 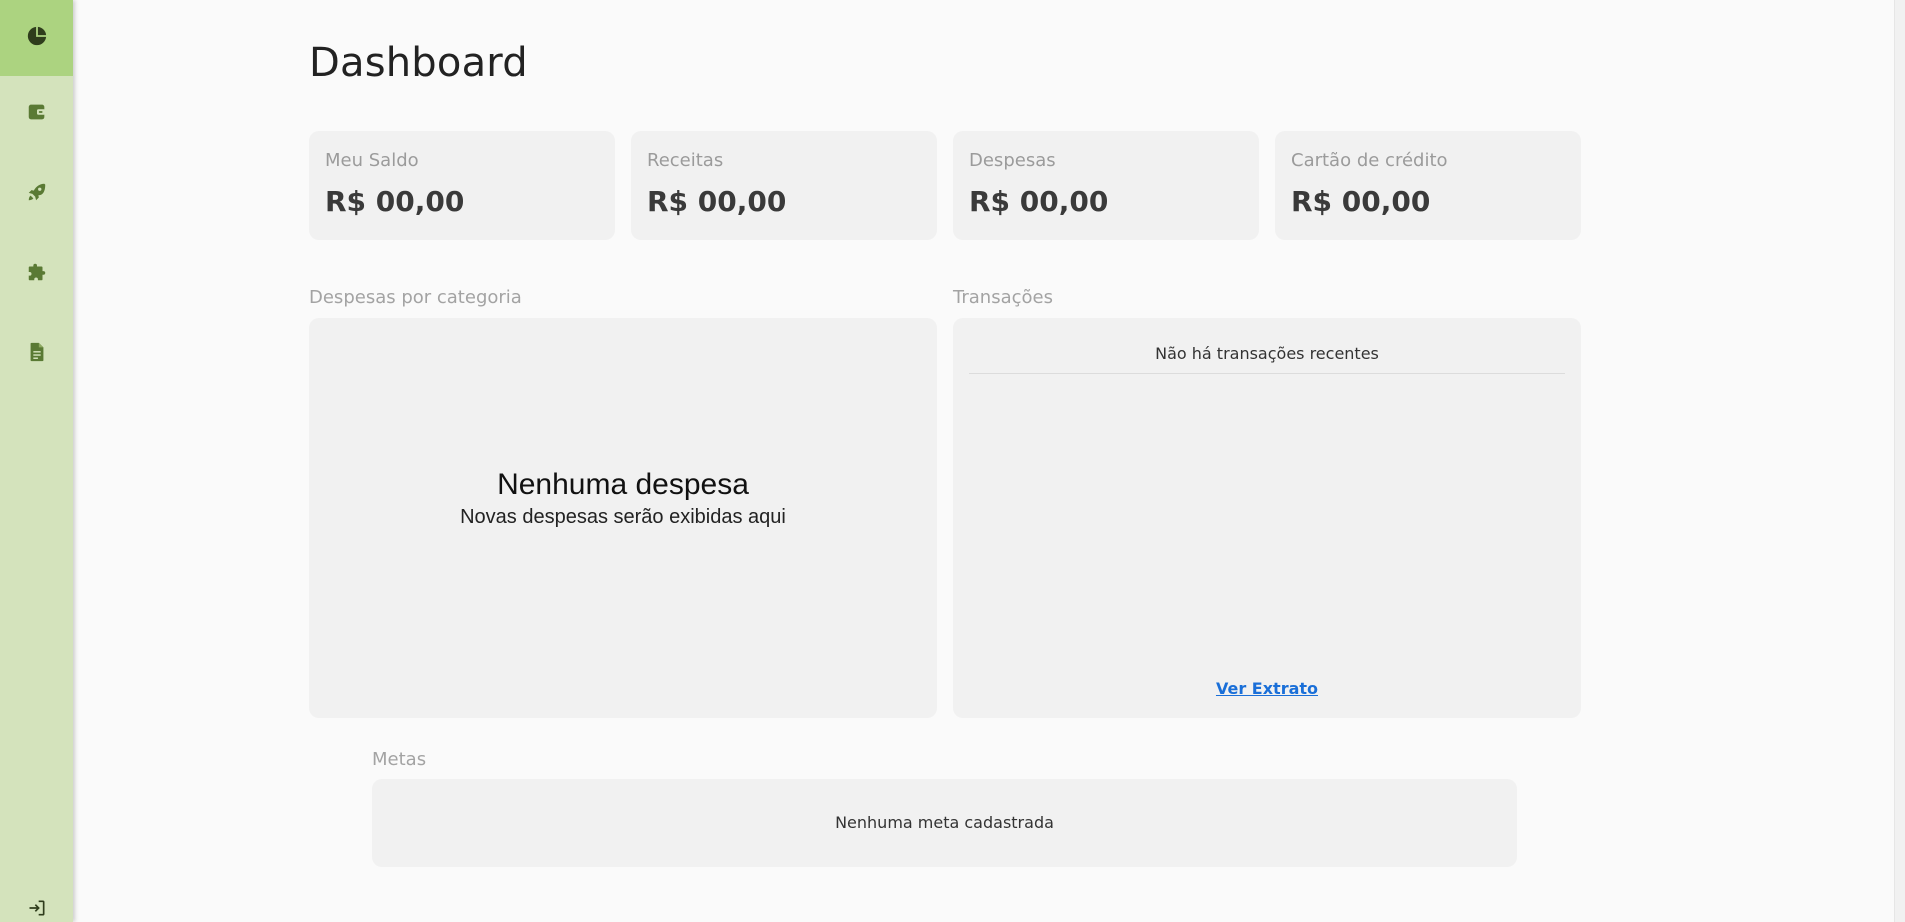 I want to click on sidebar-item-dashboard, so click(x=36, y=38).